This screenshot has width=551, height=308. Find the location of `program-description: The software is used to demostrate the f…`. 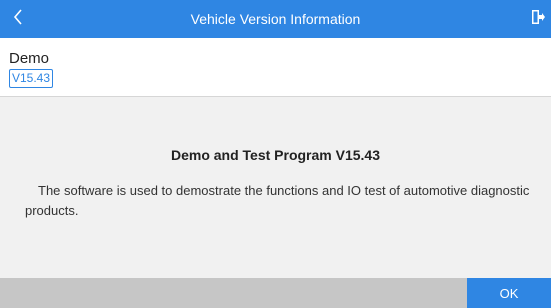

program-description: The software is used to demostrate the f… is located at coordinates (277, 200).